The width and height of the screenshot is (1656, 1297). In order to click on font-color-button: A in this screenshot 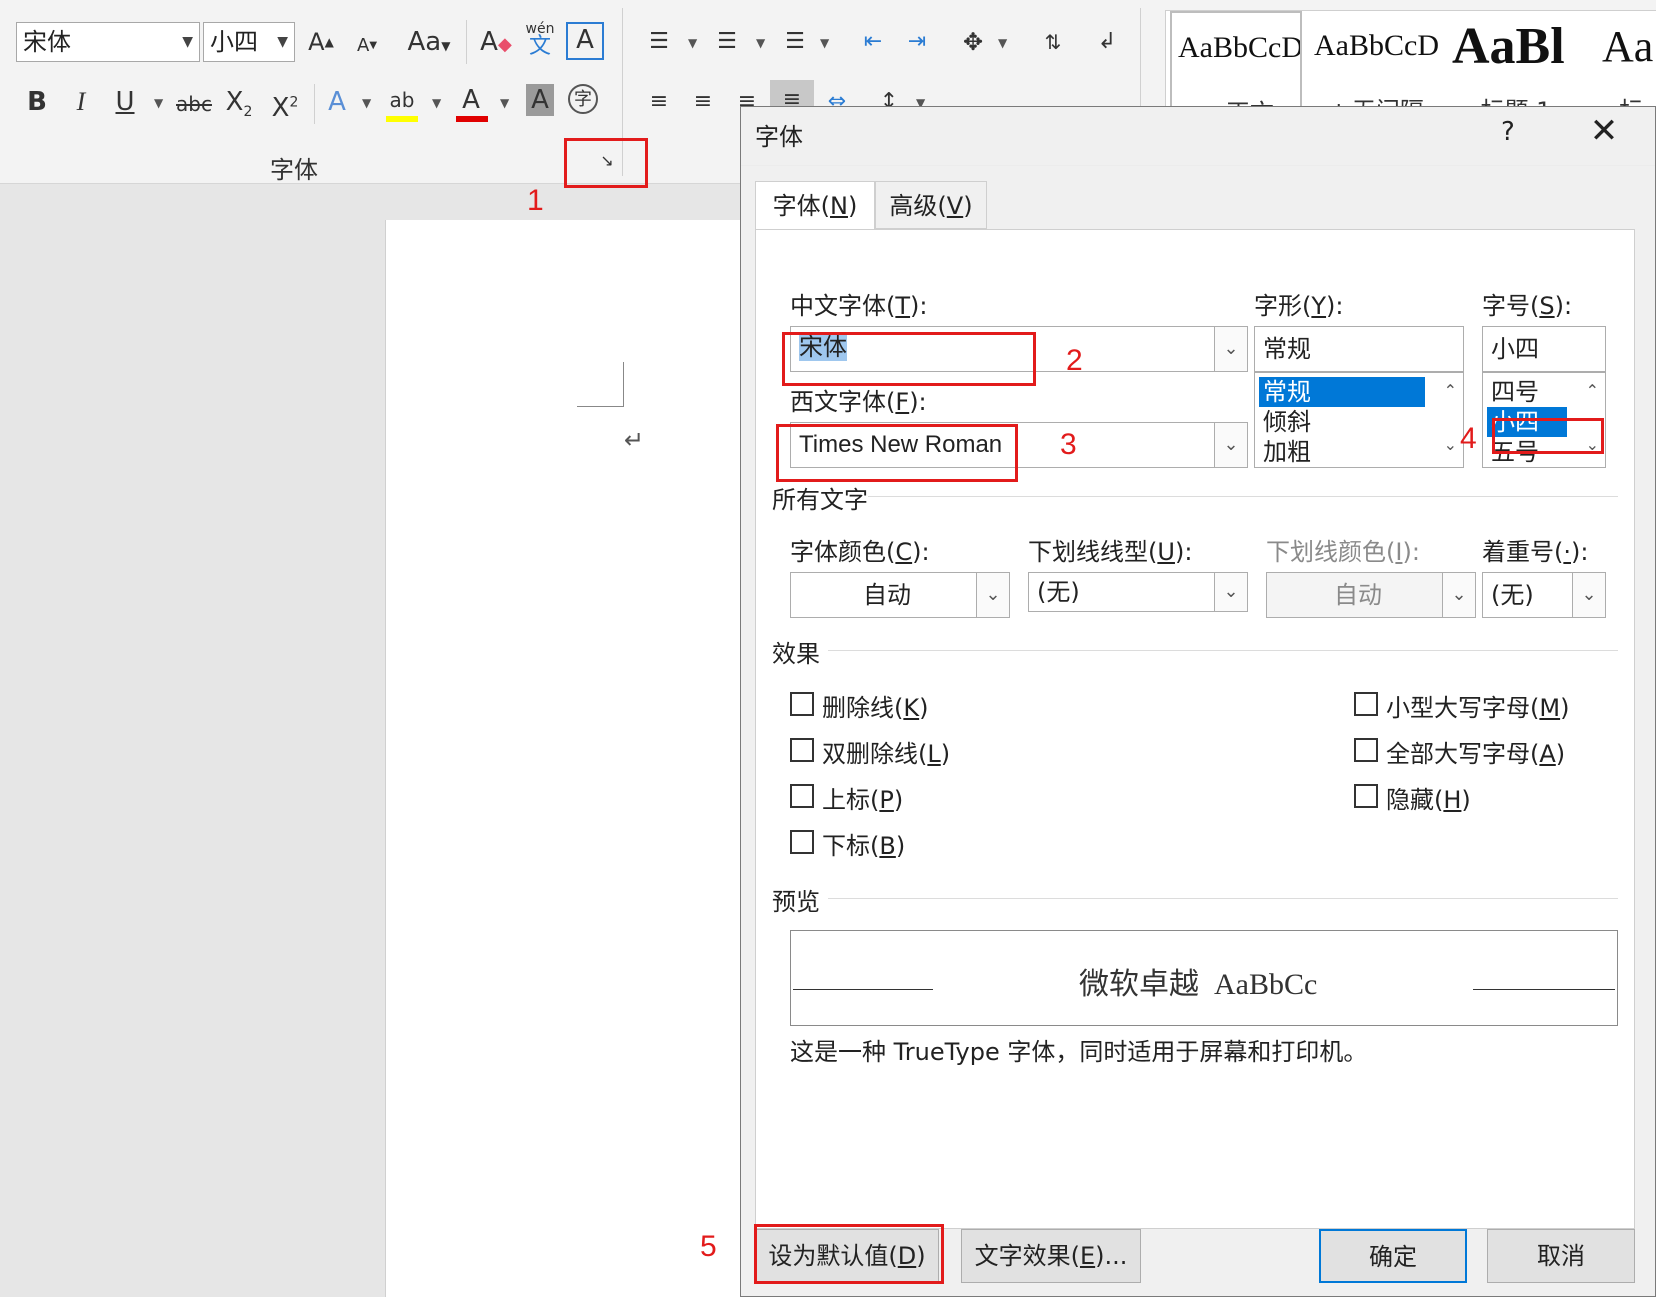, I will do `click(471, 101)`.